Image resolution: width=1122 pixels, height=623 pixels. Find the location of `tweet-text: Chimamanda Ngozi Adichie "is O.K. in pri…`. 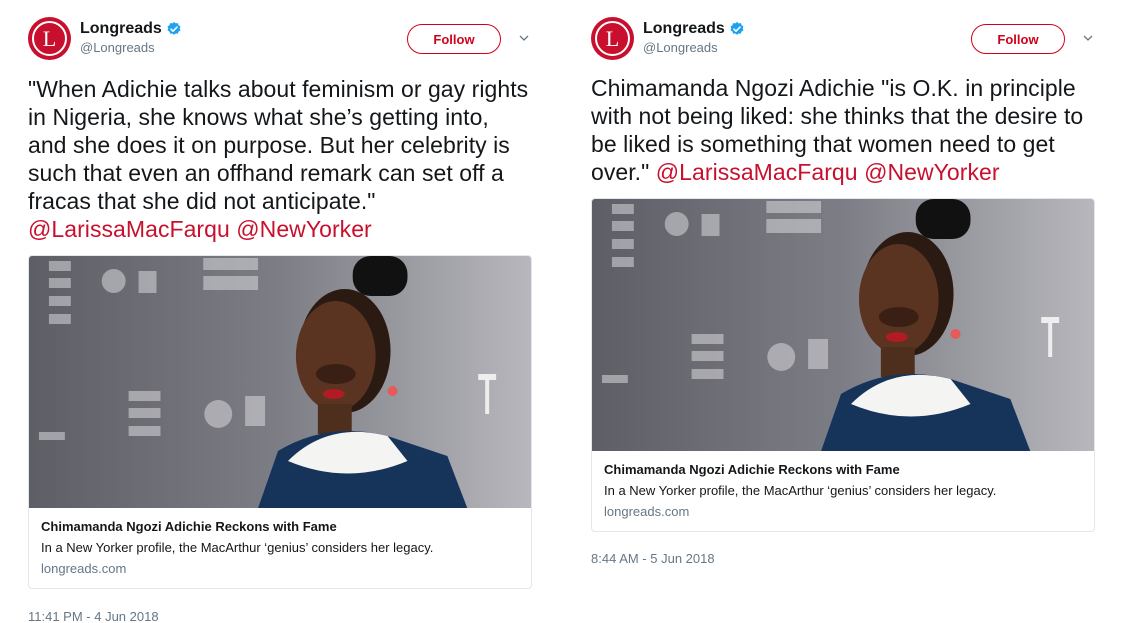

tweet-text: Chimamanda Ngozi Adichie "is O.K. in pri… is located at coordinates (846, 130).